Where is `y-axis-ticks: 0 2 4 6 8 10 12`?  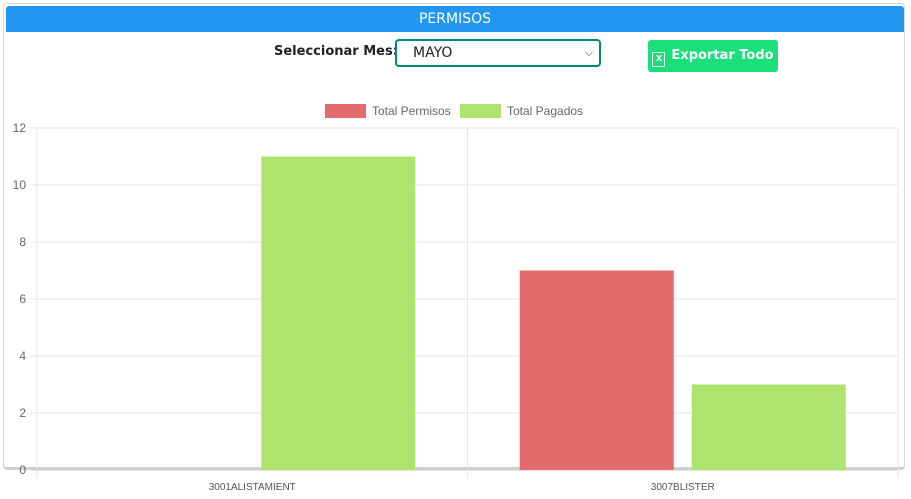 y-axis-ticks: 0 2 4 6 8 10 12 is located at coordinates (20, 299).